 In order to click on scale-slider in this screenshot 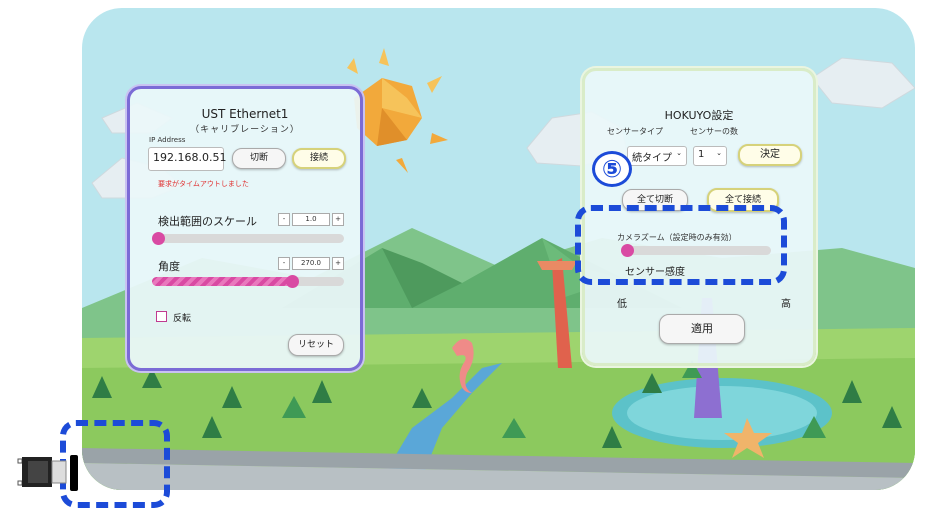, I will do `click(248, 238)`.